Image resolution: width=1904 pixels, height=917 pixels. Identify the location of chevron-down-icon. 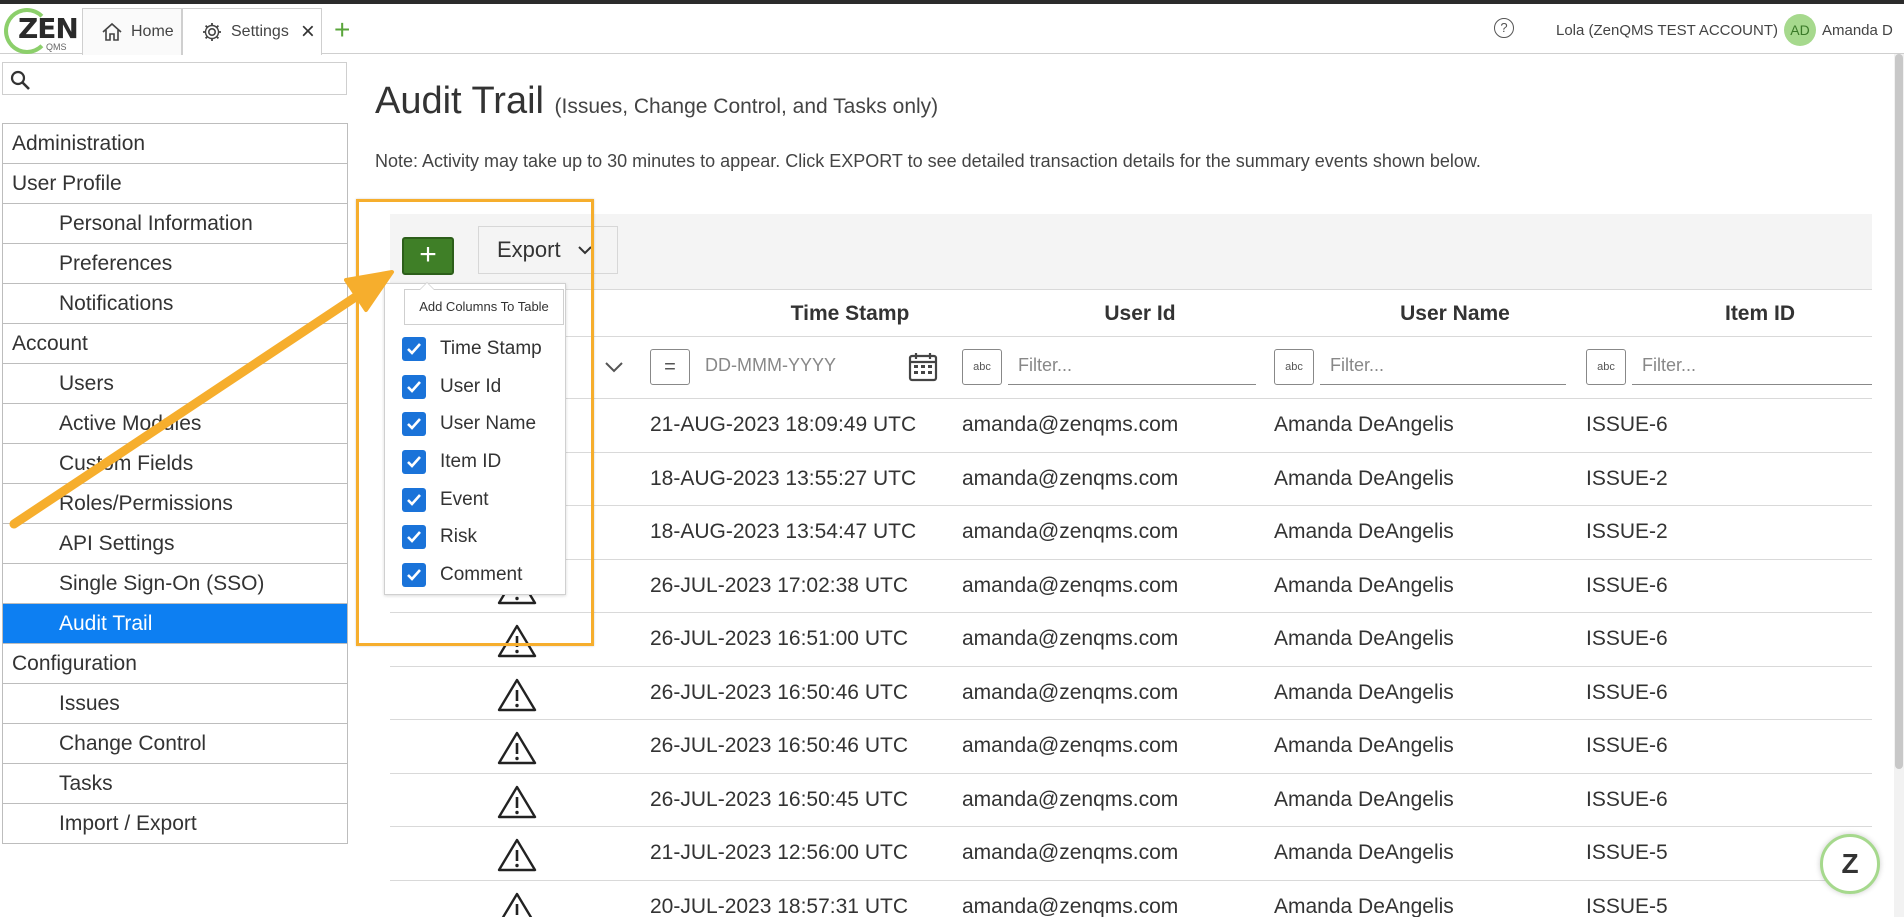
(614, 367).